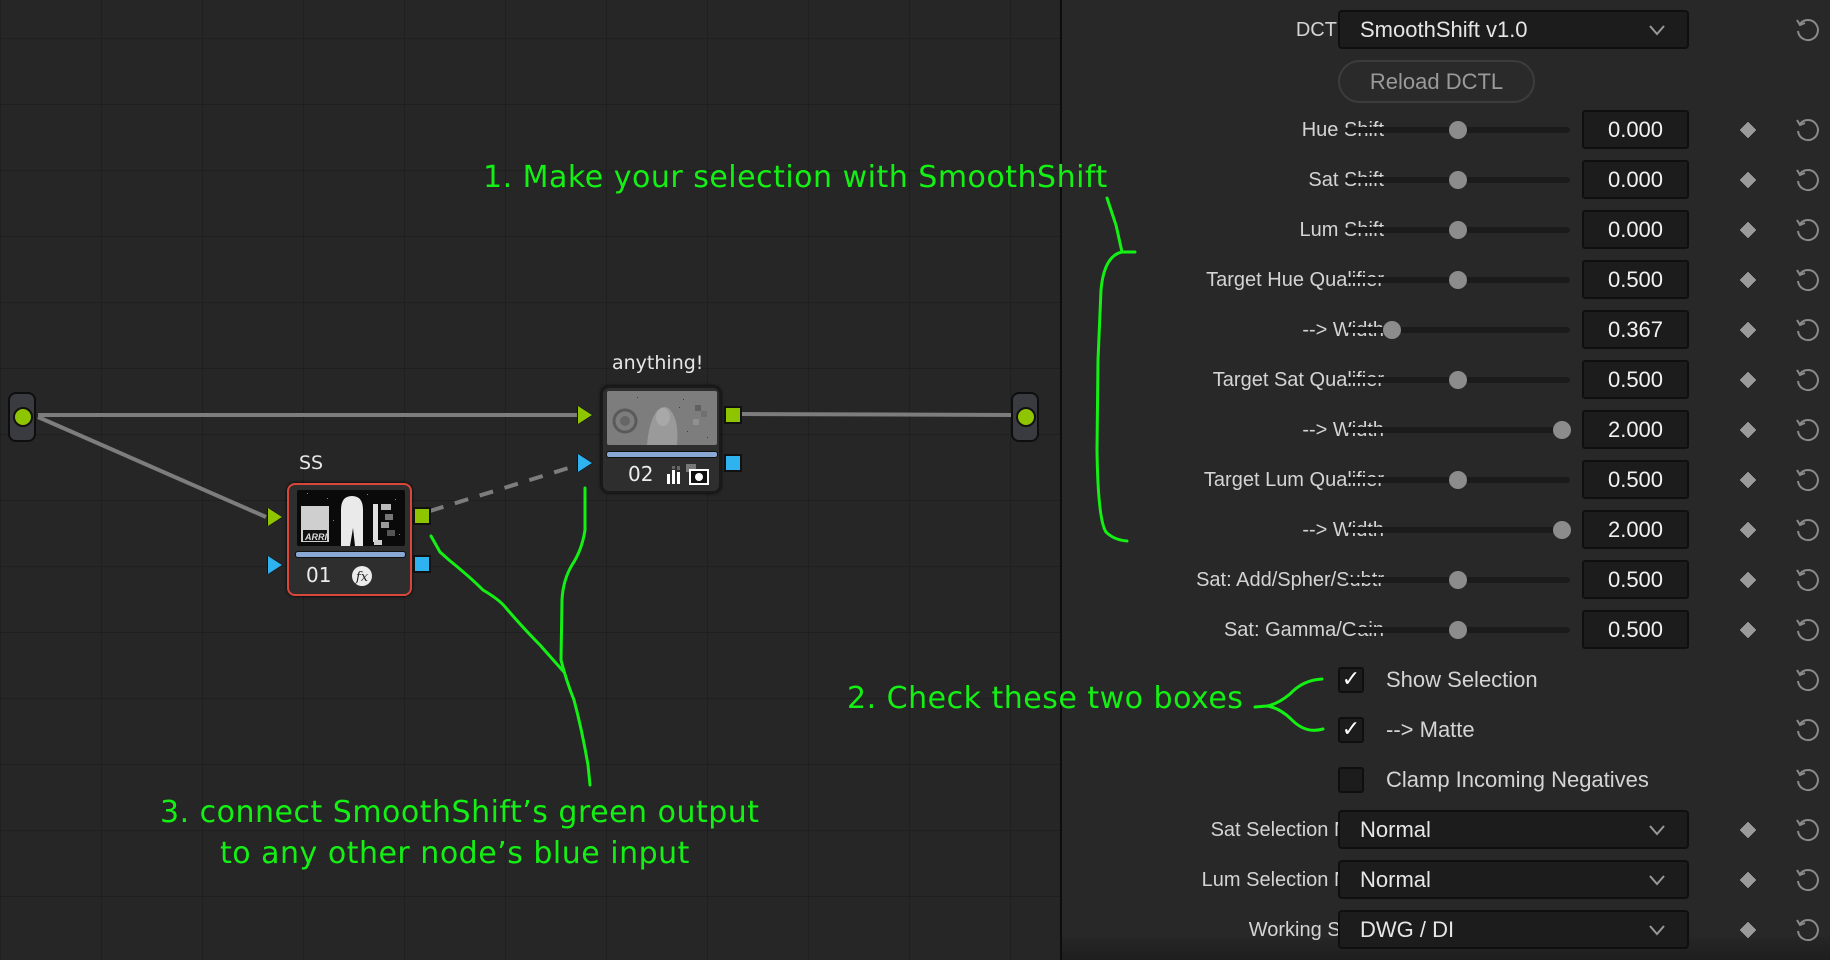  Describe the element at coordinates (641, 474) in the screenshot. I see `node-02-number: 02` at that location.